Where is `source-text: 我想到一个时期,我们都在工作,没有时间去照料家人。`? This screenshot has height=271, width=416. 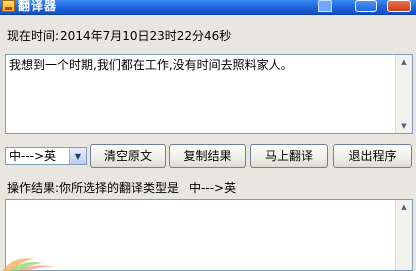
source-text: 我想到一个时期,我们都在工作,没有时间去照料家人。 is located at coordinates (201, 65).